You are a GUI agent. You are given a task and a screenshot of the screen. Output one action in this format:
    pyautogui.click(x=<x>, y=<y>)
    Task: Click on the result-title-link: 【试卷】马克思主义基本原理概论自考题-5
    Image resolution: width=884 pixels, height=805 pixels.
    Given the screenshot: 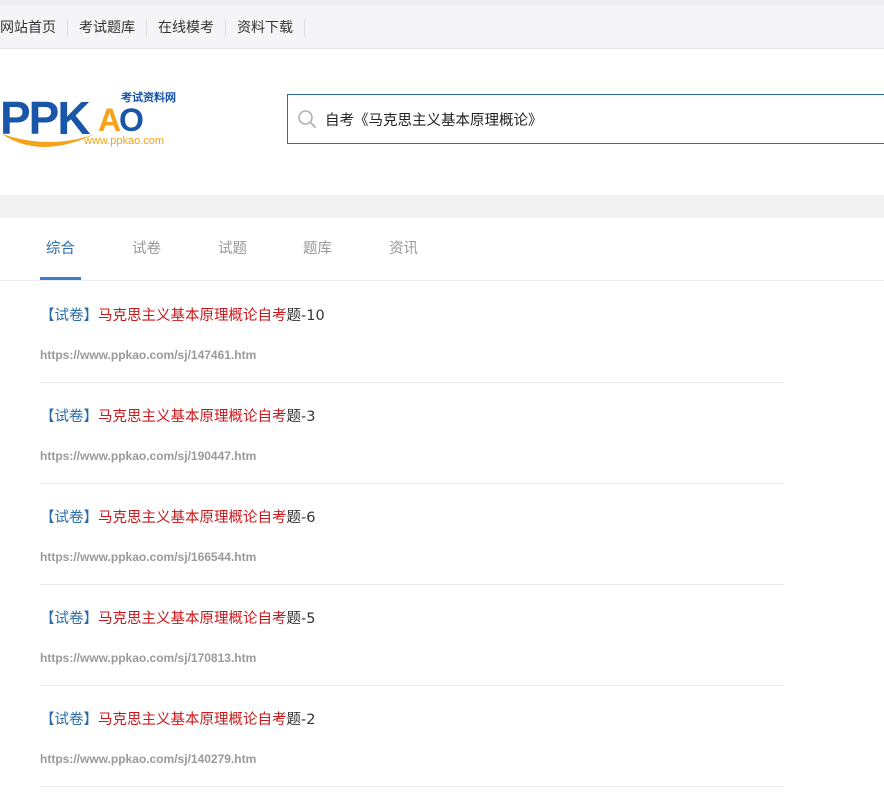 What is the action you would take?
    pyautogui.click(x=177, y=617)
    